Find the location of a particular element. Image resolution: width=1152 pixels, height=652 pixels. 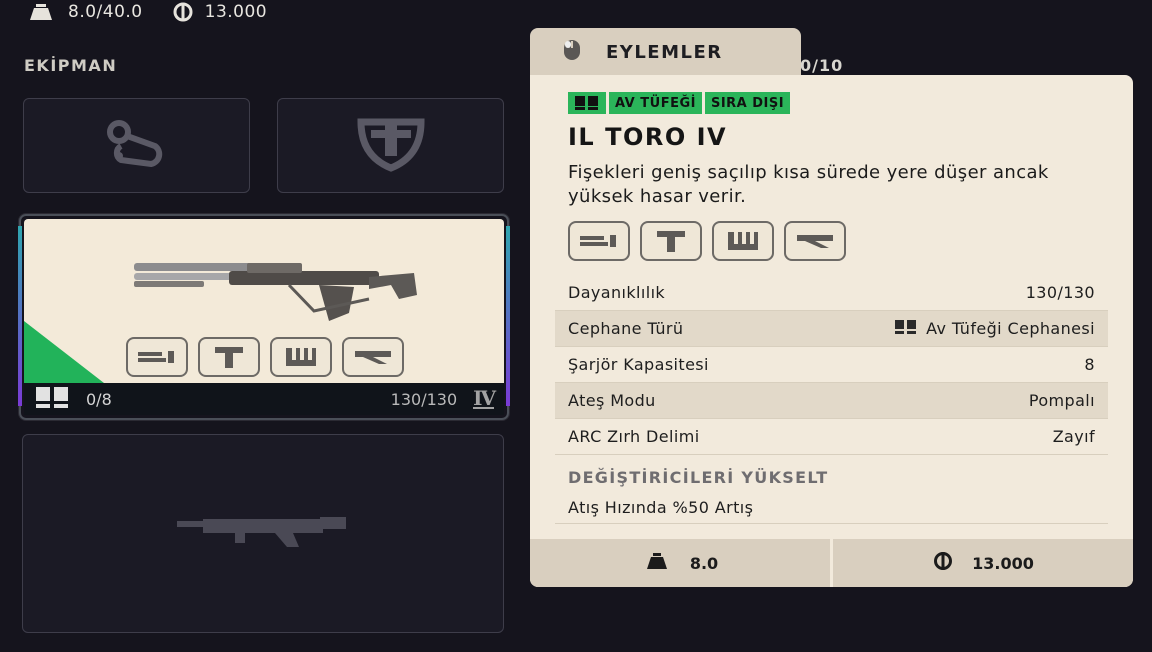

stat-value: 8 is located at coordinates (1089, 364).